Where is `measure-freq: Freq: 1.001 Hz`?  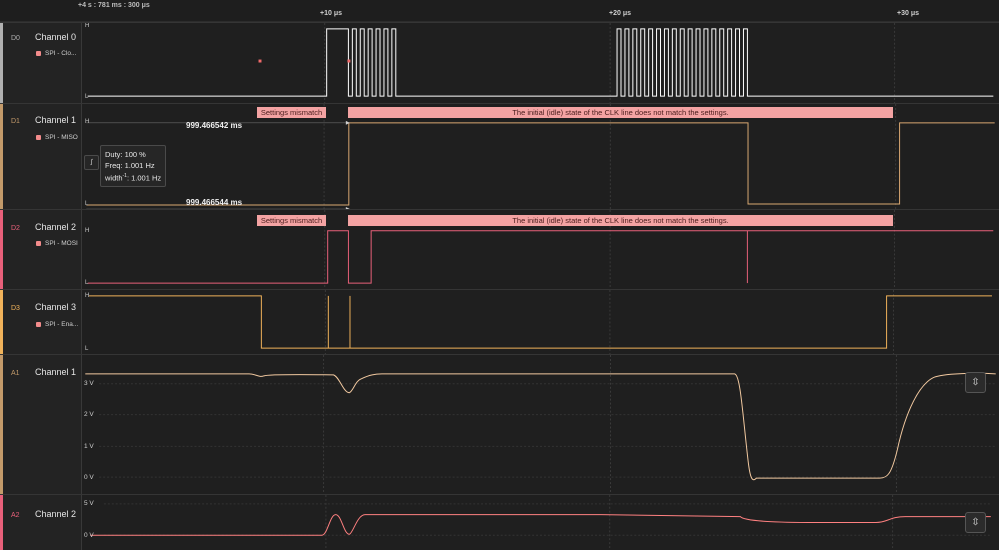 measure-freq: Freq: 1.001 Hz is located at coordinates (130, 165).